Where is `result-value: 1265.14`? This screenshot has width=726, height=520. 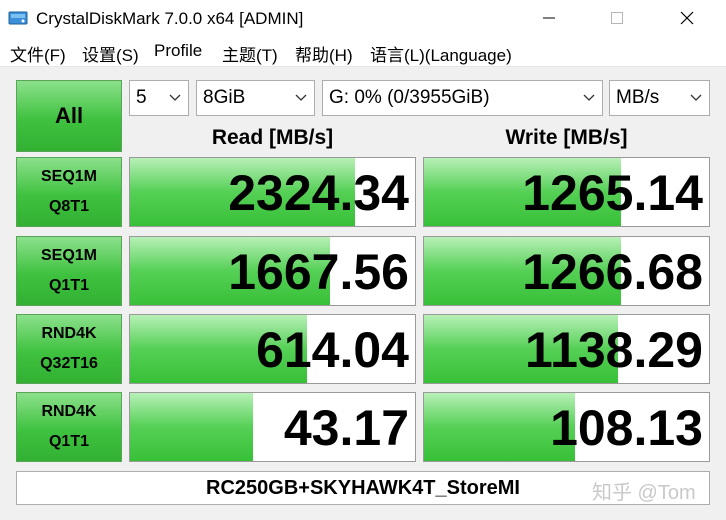
result-value: 1265.14 is located at coordinates (612, 193).